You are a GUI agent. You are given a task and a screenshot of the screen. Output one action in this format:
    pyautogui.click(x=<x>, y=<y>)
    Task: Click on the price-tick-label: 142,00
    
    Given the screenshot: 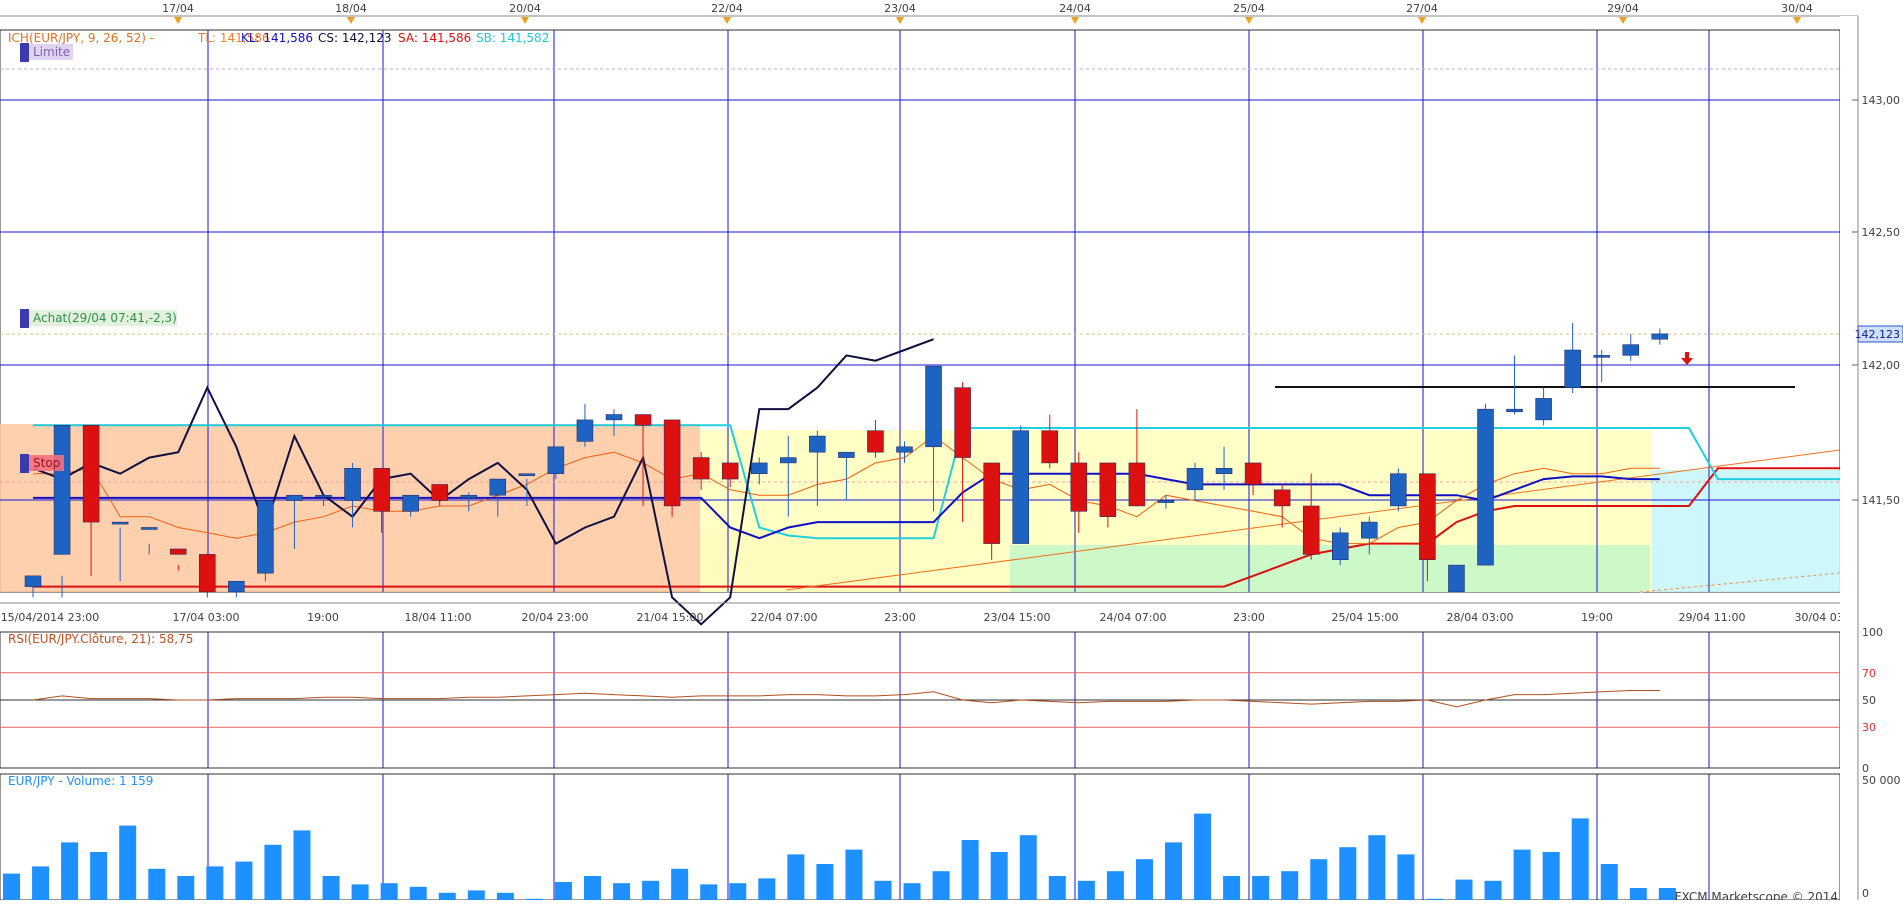 What is the action you would take?
    pyautogui.click(x=1881, y=365)
    